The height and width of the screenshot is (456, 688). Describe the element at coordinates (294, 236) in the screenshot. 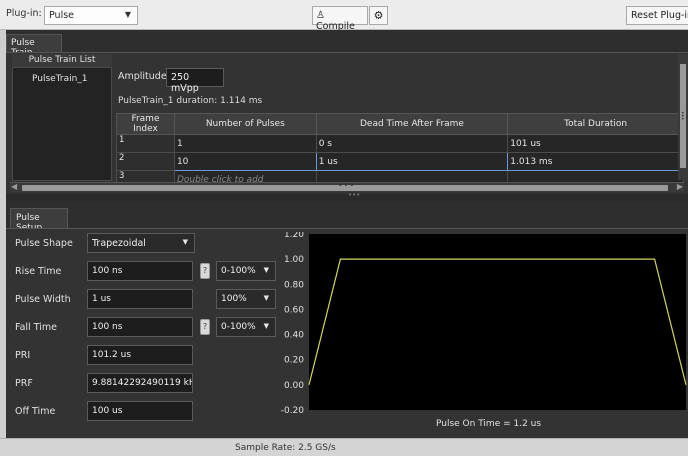

I see `y-tick-label: 1.20` at that location.